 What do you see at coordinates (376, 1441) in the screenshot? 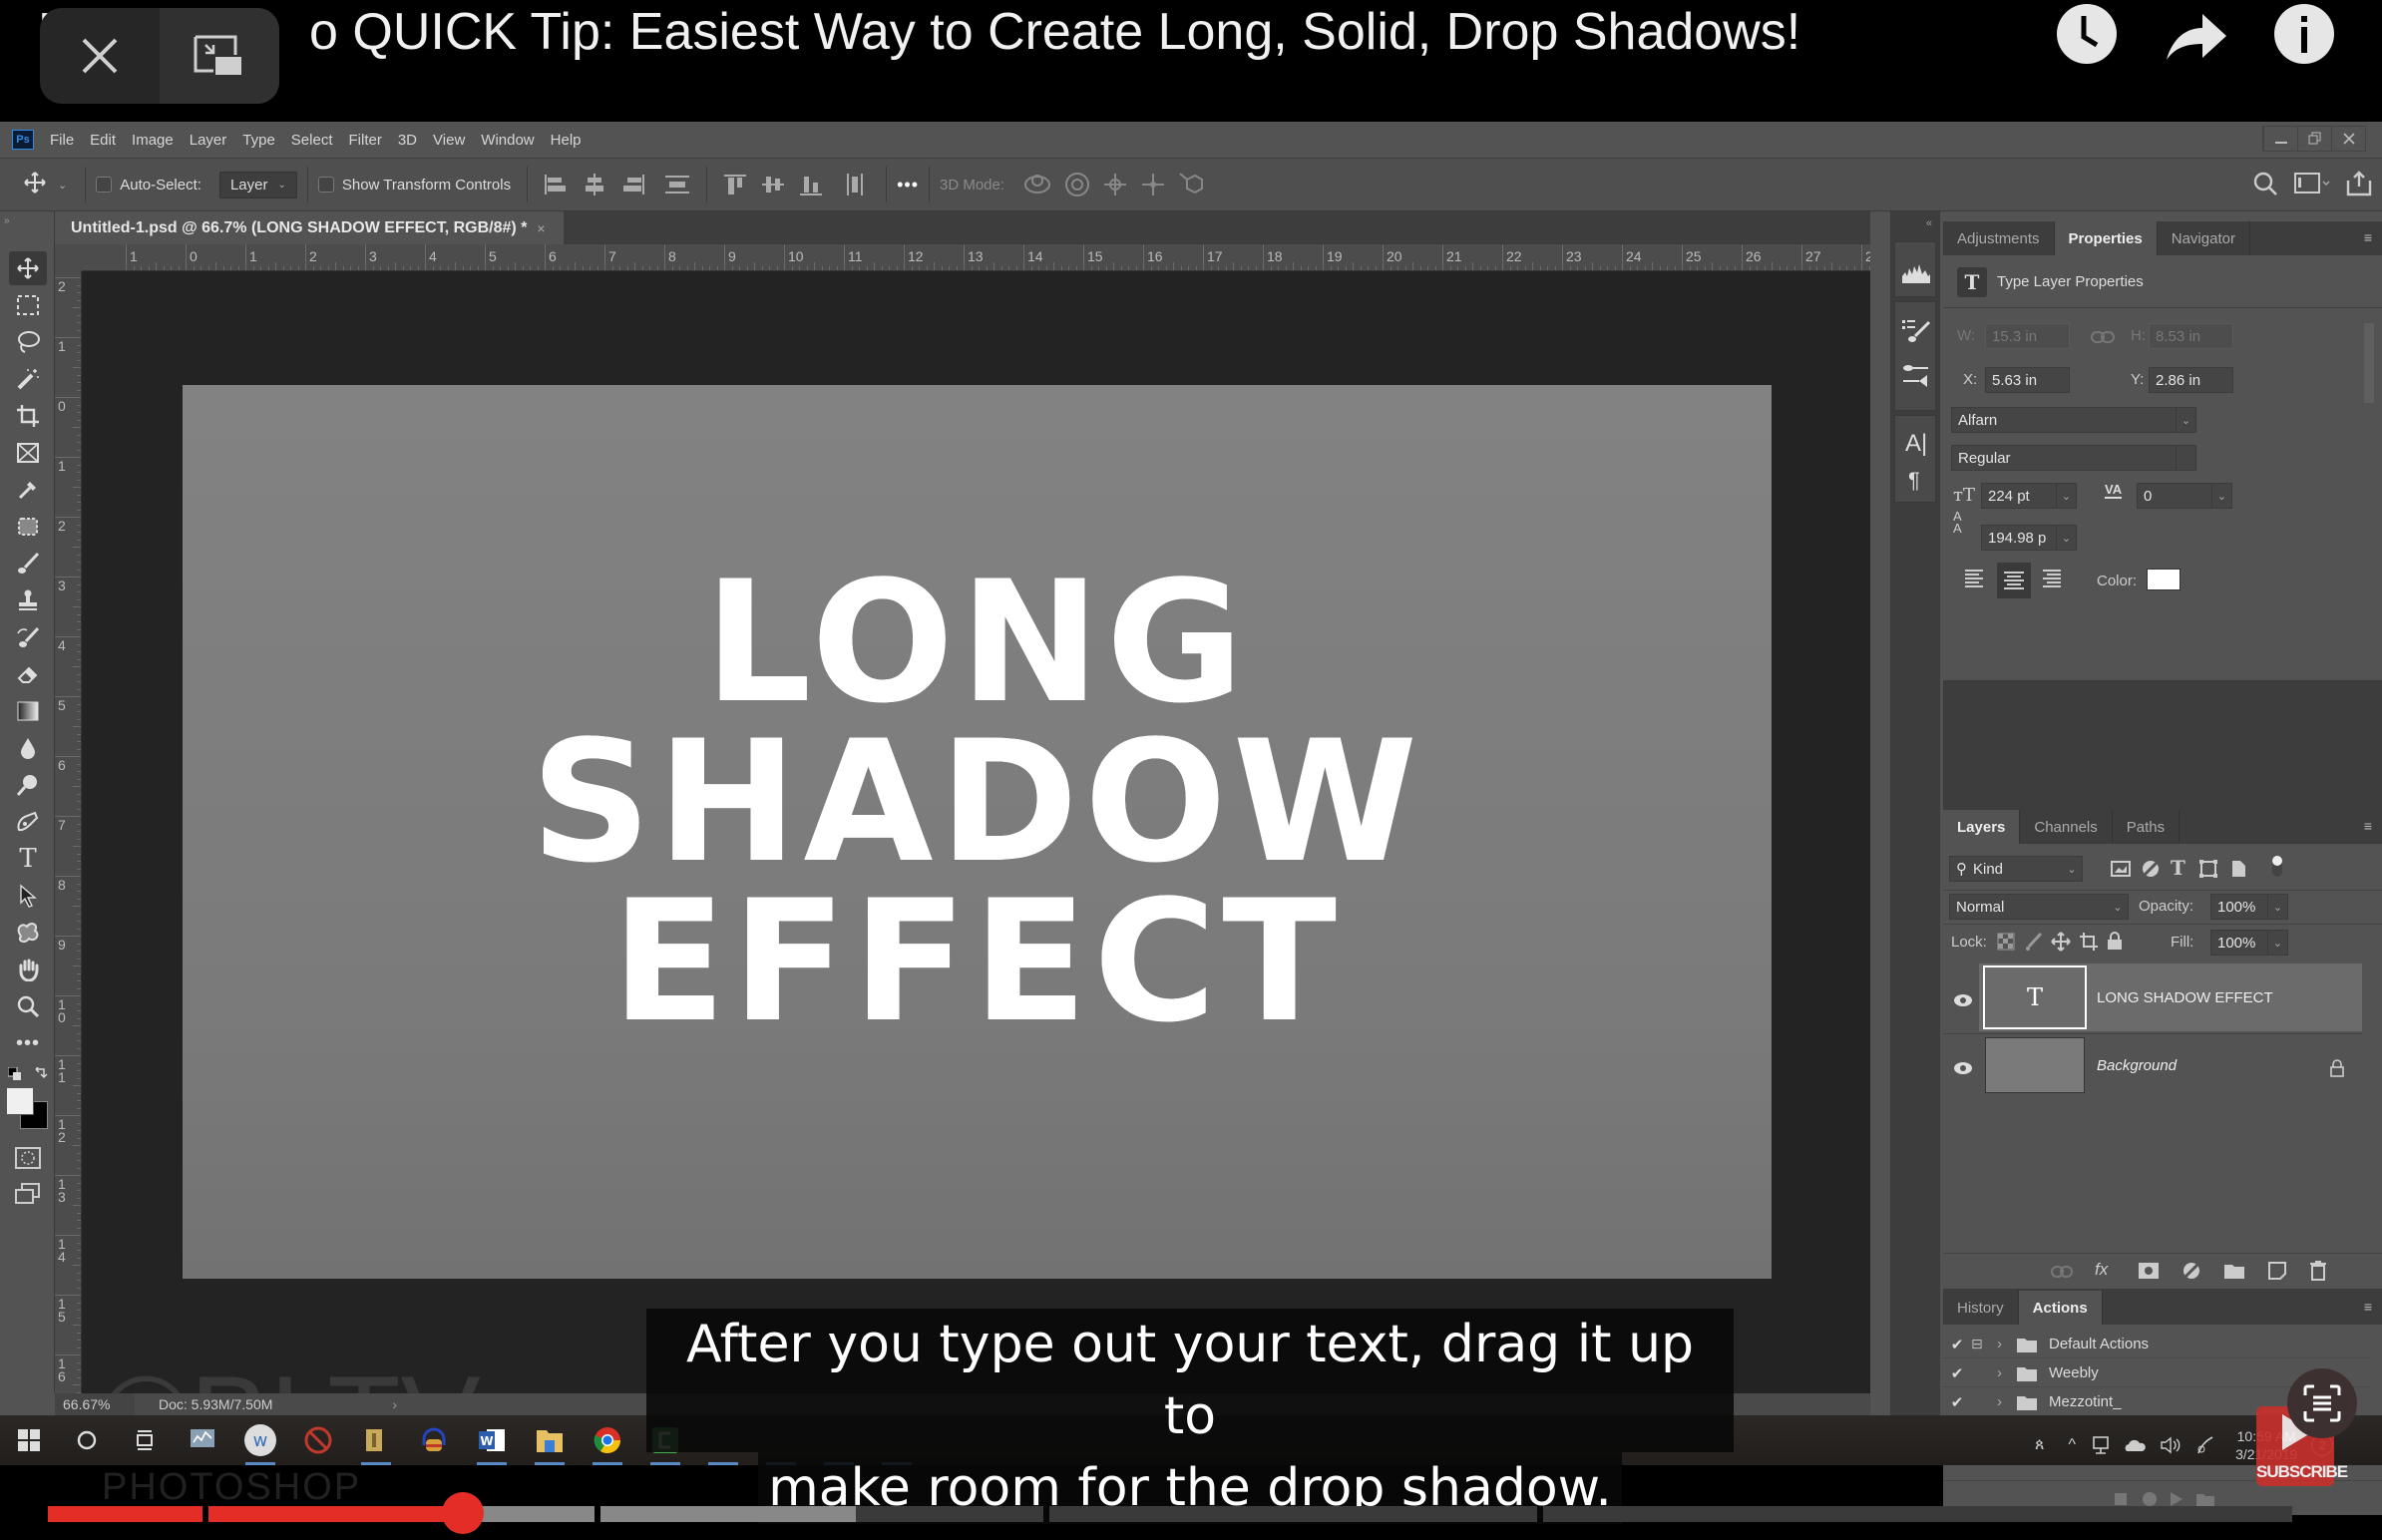
I see `taskbar-app-archive` at bounding box center [376, 1441].